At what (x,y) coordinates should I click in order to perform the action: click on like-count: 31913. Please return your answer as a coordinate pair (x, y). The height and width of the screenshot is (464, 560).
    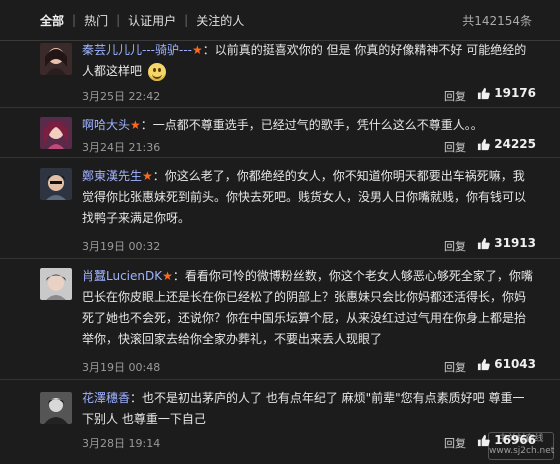
    Looking at the image, I should click on (515, 243).